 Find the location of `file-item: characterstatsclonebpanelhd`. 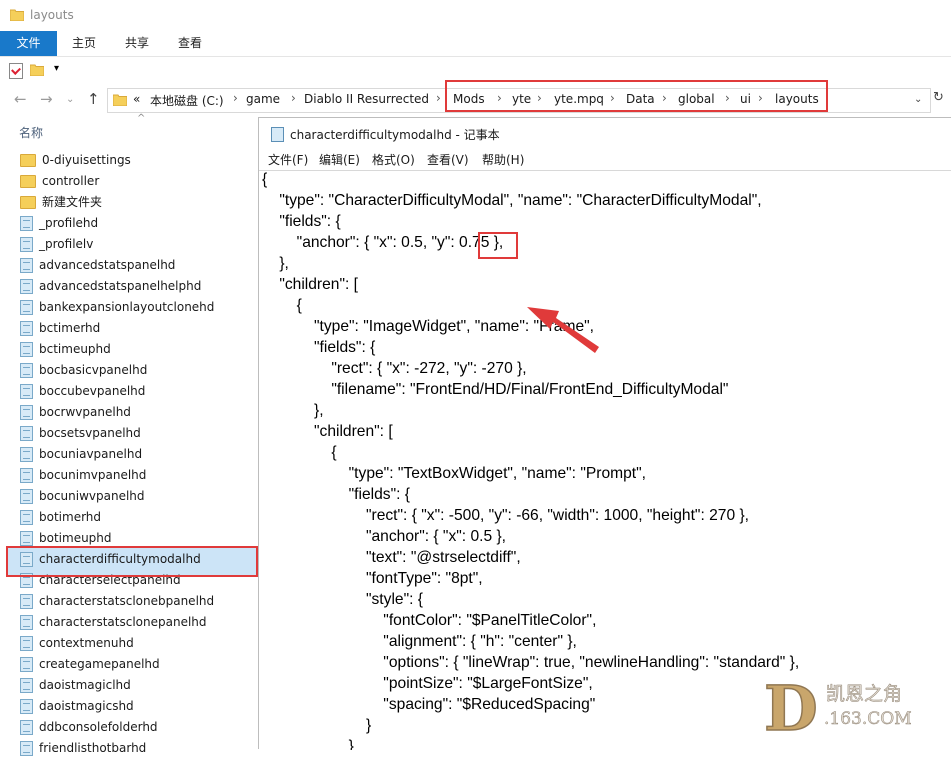

file-item: characterstatsclonebpanelhd is located at coordinates (117, 601).